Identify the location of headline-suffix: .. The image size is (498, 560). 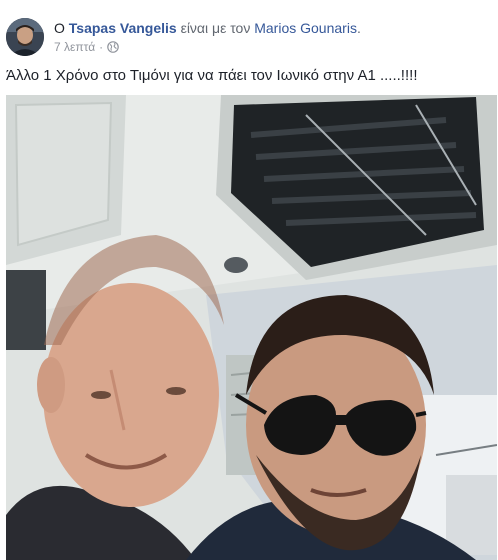
(358, 28).